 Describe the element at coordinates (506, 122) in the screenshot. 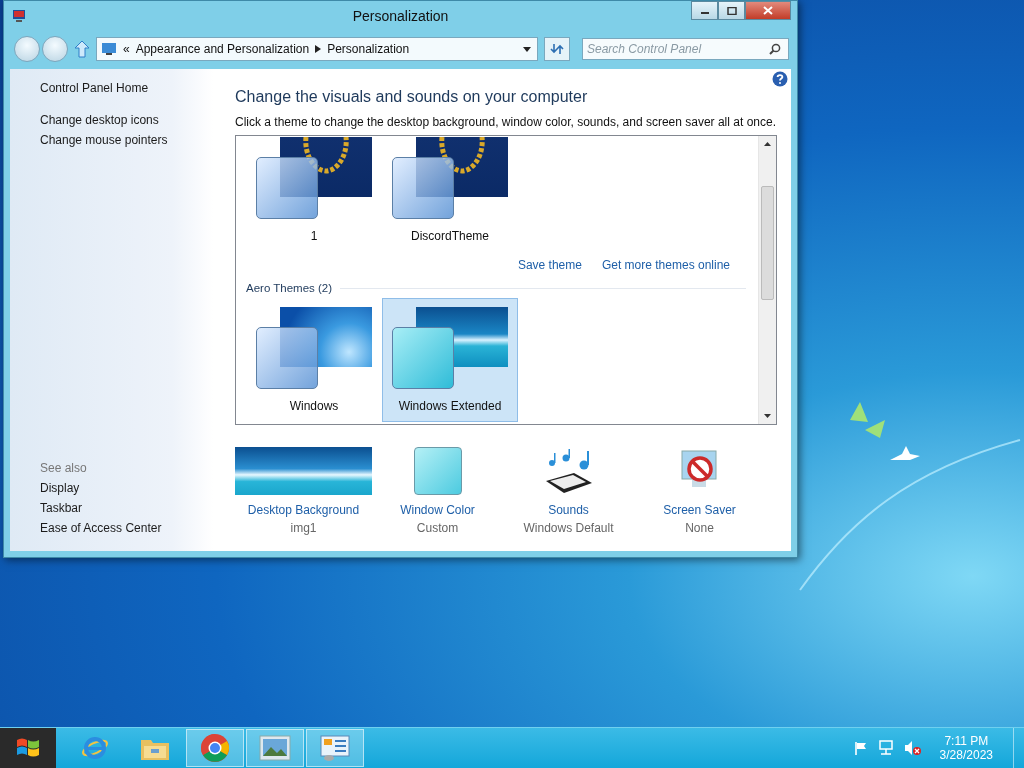

I see `page-description: Click a theme to change the desktop background, window color, sounds, and screen saver all at once.` at that location.